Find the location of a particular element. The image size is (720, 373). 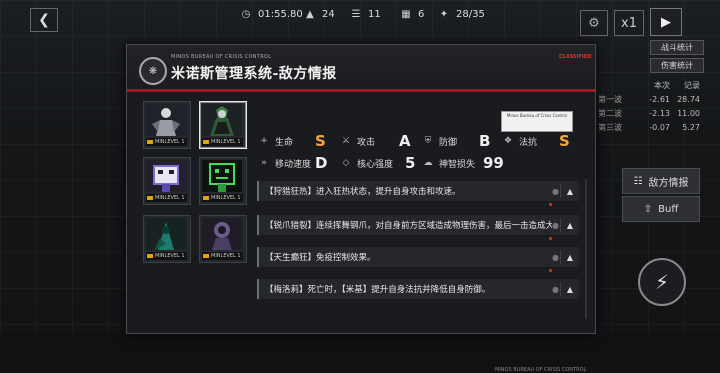

cost-icon: ▦ is located at coordinates (406, 14).